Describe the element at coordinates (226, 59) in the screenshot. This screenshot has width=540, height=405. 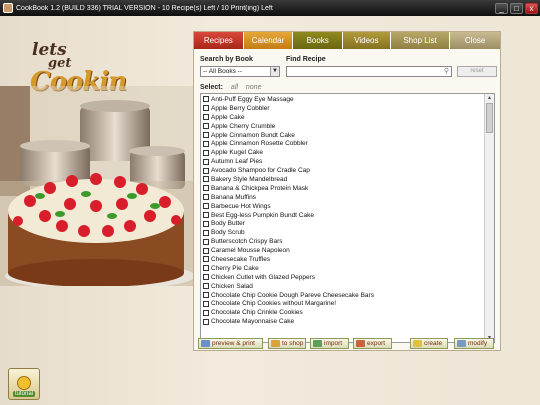
I see `search-by-book-label: Search by Book` at that location.